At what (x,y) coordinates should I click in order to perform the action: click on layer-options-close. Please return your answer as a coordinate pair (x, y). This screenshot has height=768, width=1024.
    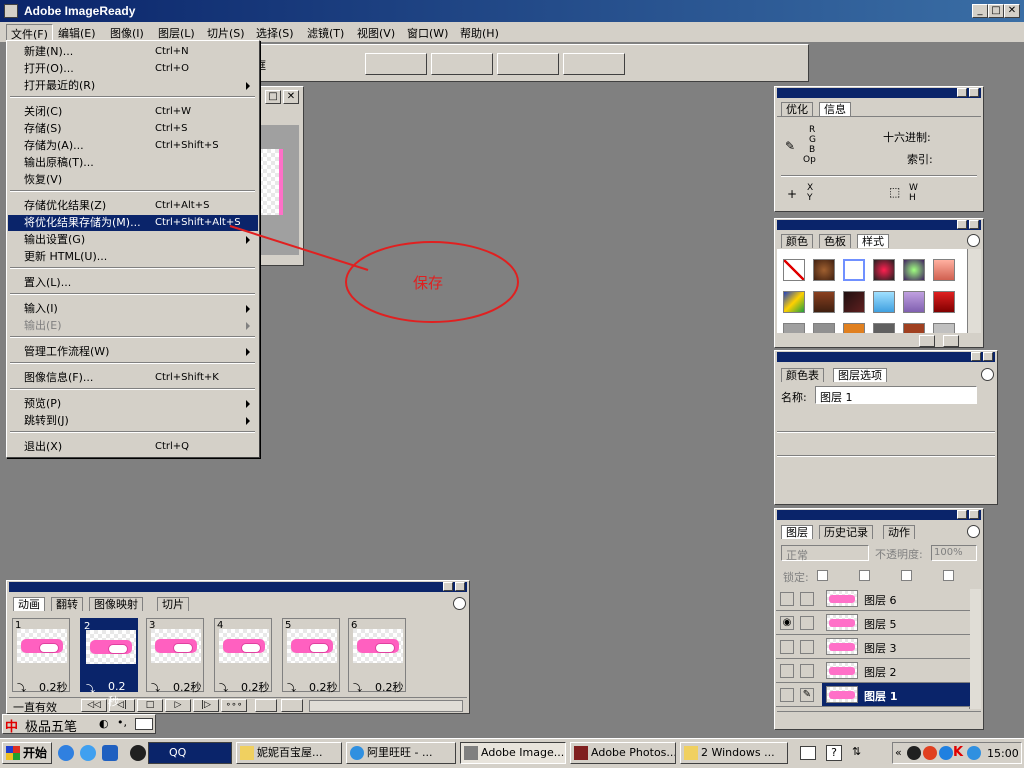
    Looking at the image, I should click on (988, 356).